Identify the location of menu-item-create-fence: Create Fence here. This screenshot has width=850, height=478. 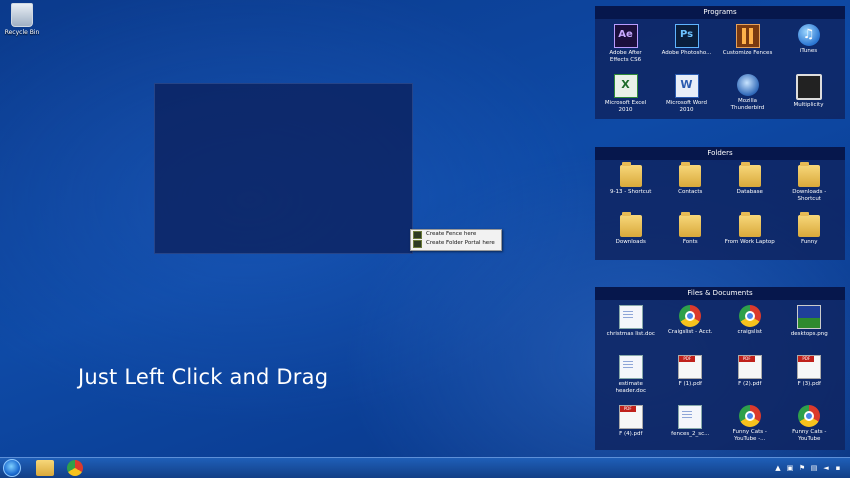
(456, 234).